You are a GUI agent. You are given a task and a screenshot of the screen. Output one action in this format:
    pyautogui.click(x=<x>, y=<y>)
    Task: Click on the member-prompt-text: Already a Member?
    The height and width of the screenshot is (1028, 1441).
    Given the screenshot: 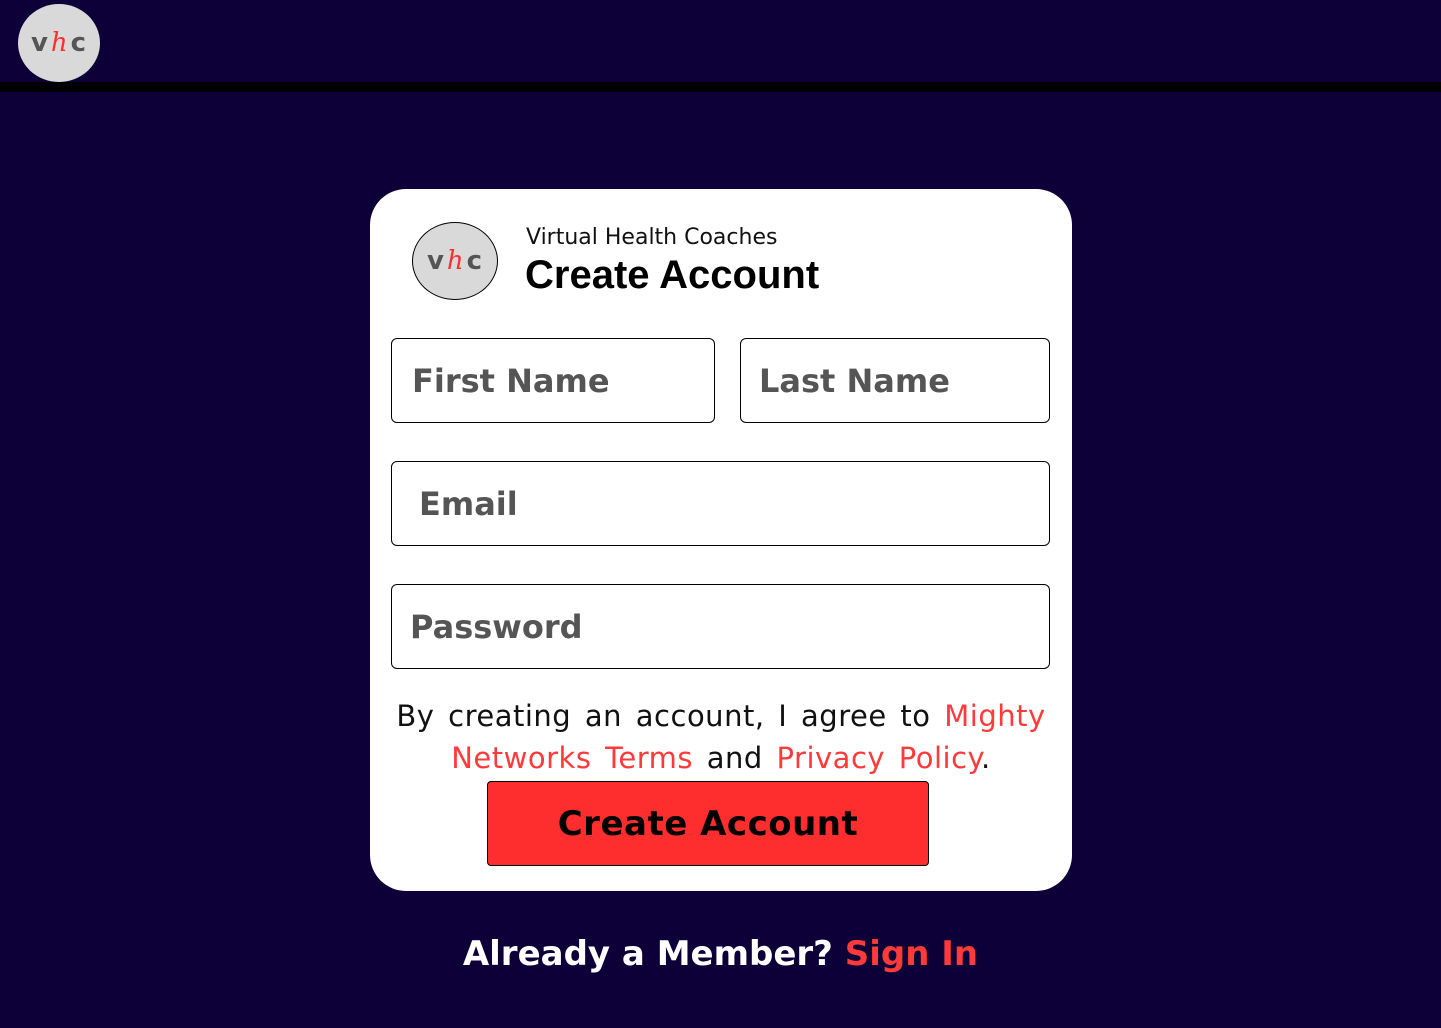 What is the action you would take?
    pyautogui.click(x=653, y=954)
    